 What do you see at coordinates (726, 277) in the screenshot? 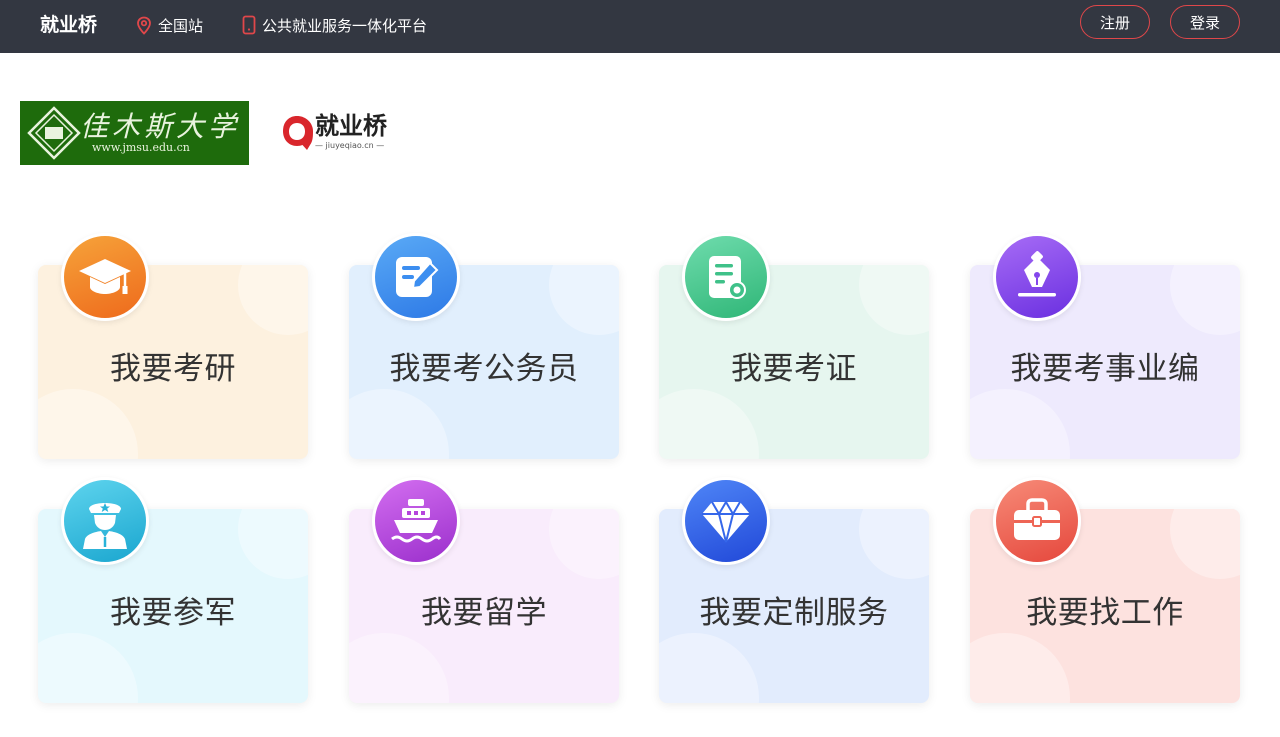
I see `certificate-icon` at bounding box center [726, 277].